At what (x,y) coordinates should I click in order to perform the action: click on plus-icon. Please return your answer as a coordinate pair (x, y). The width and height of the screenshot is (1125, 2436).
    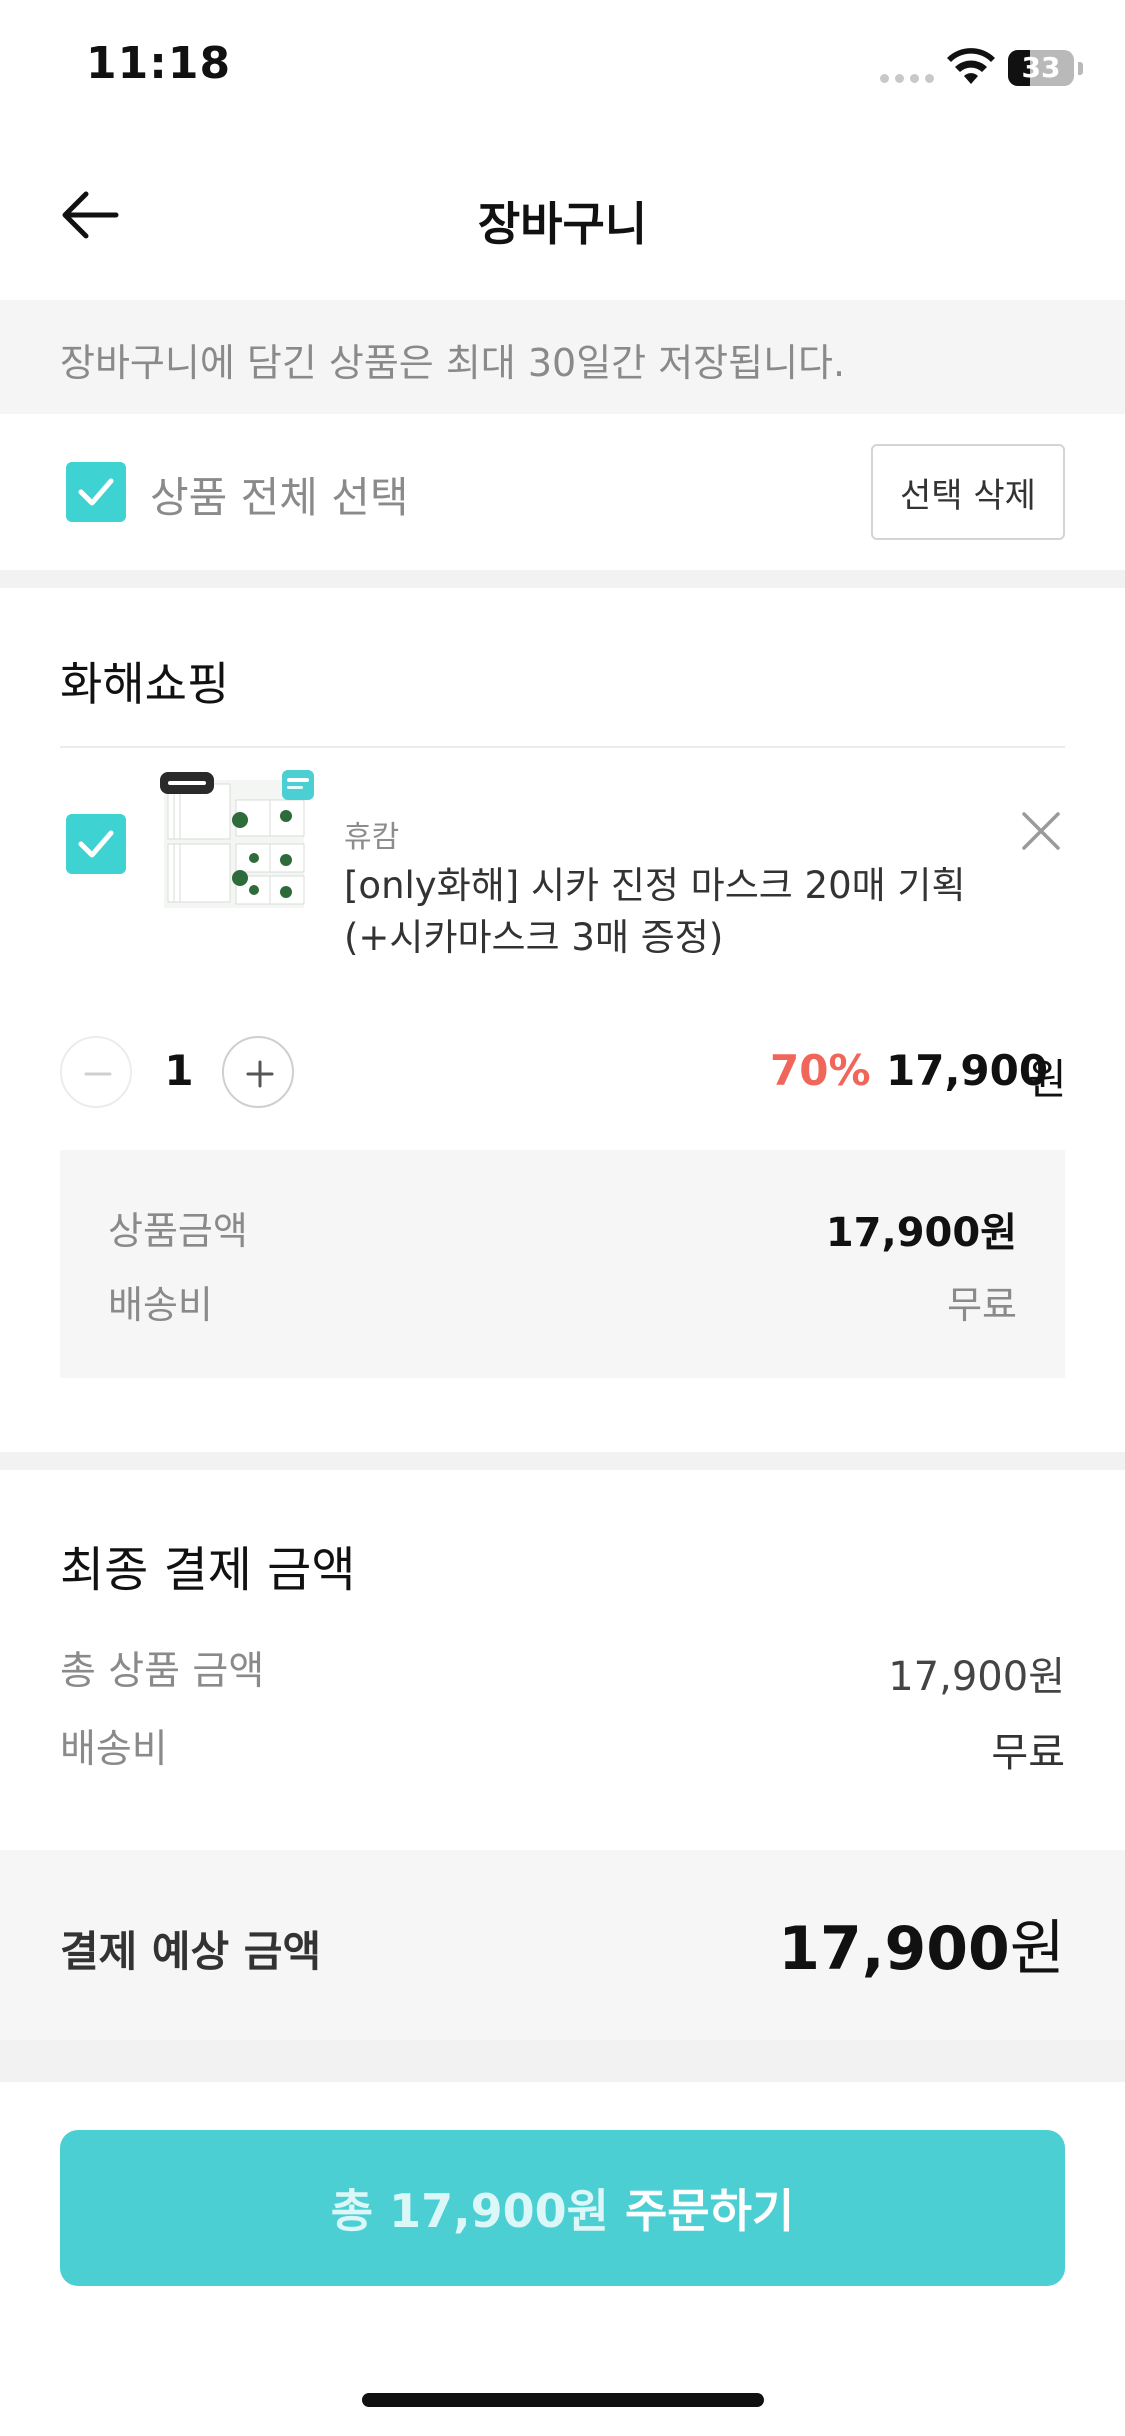
    Looking at the image, I should click on (260, 1074).